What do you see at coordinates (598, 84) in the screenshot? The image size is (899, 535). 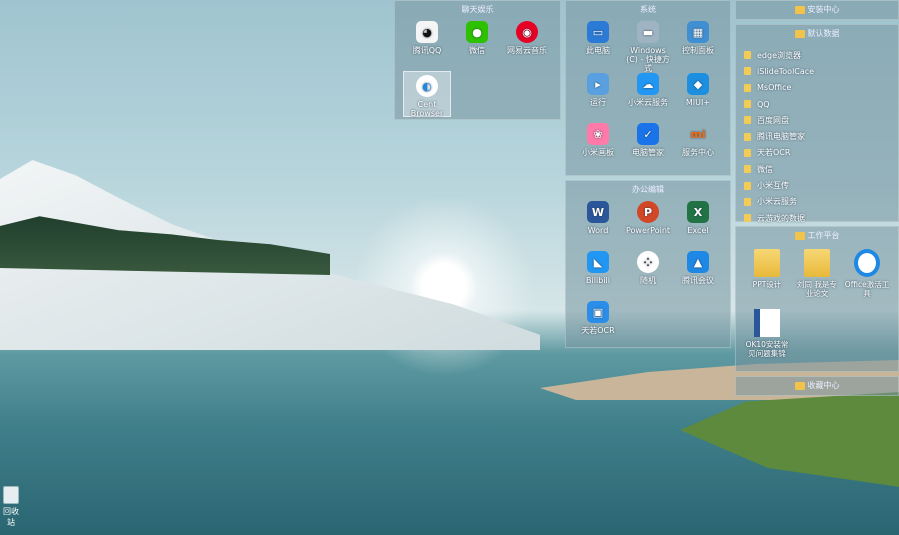 I see `run-icon: ▸` at bounding box center [598, 84].